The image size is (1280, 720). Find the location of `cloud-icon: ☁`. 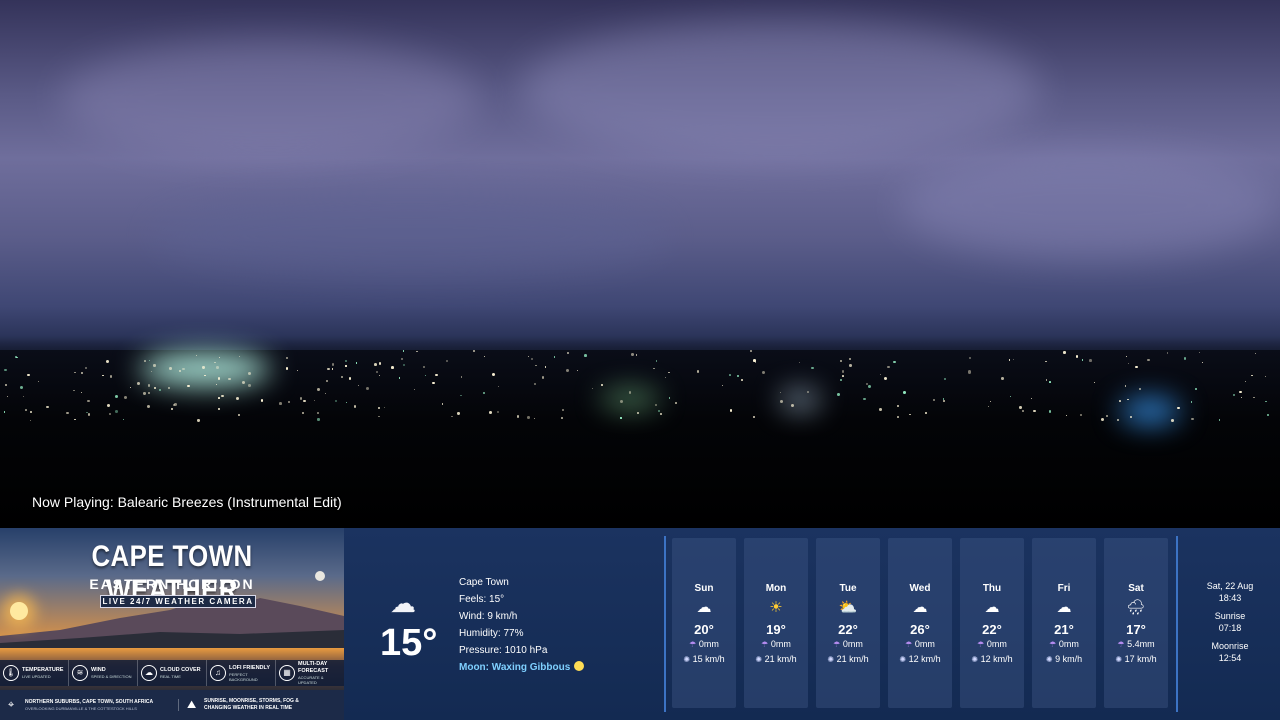

cloud-icon: ☁ is located at coordinates (920, 607).